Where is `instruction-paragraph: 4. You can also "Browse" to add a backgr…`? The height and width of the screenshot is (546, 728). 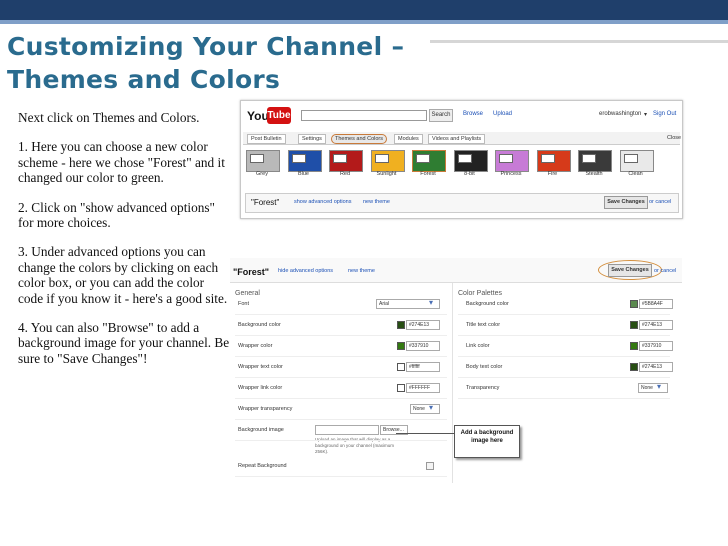
instruction-paragraph: 4. You can also "Browse" to add a backgr… is located at coordinates (124, 343).